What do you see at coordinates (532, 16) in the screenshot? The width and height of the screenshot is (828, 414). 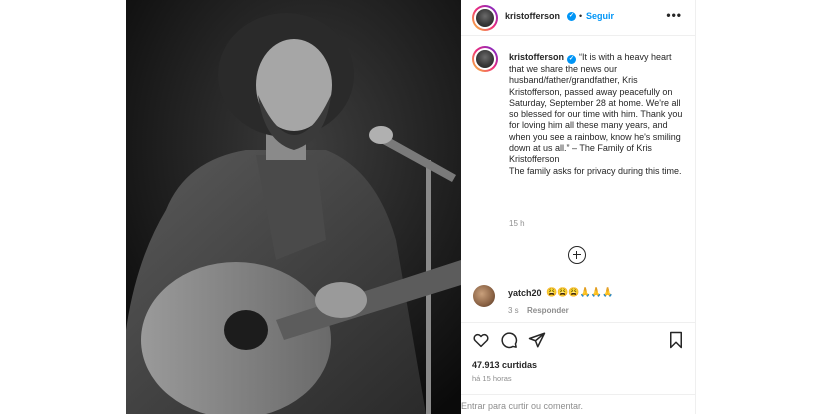 I see `author-username: kristofferson` at bounding box center [532, 16].